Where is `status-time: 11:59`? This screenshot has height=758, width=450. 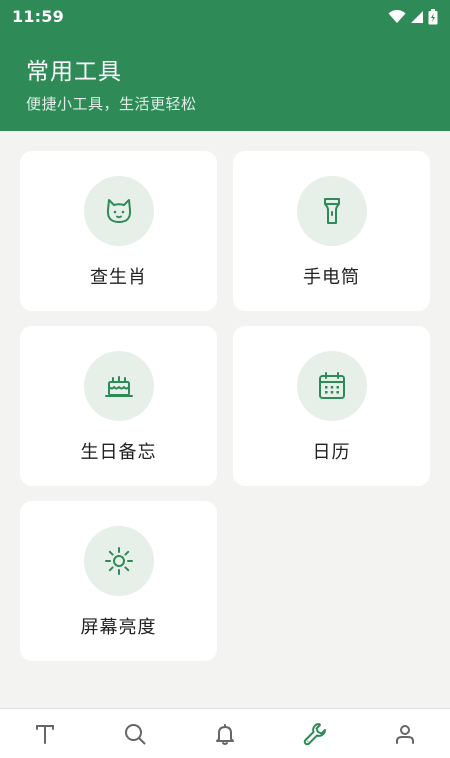
status-time: 11:59 is located at coordinates (38, 16).